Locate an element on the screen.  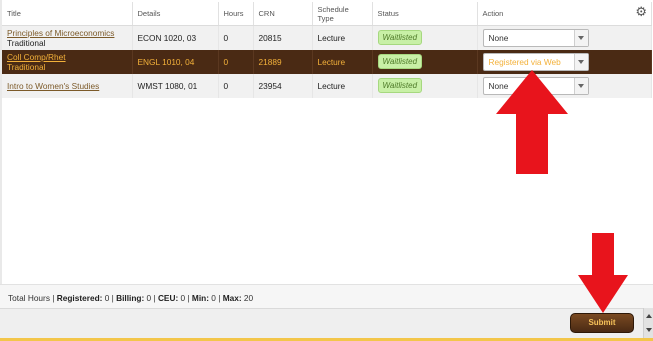
cell-title: Principles of Microeconomics Traditional is located at coordinates (67, 37).